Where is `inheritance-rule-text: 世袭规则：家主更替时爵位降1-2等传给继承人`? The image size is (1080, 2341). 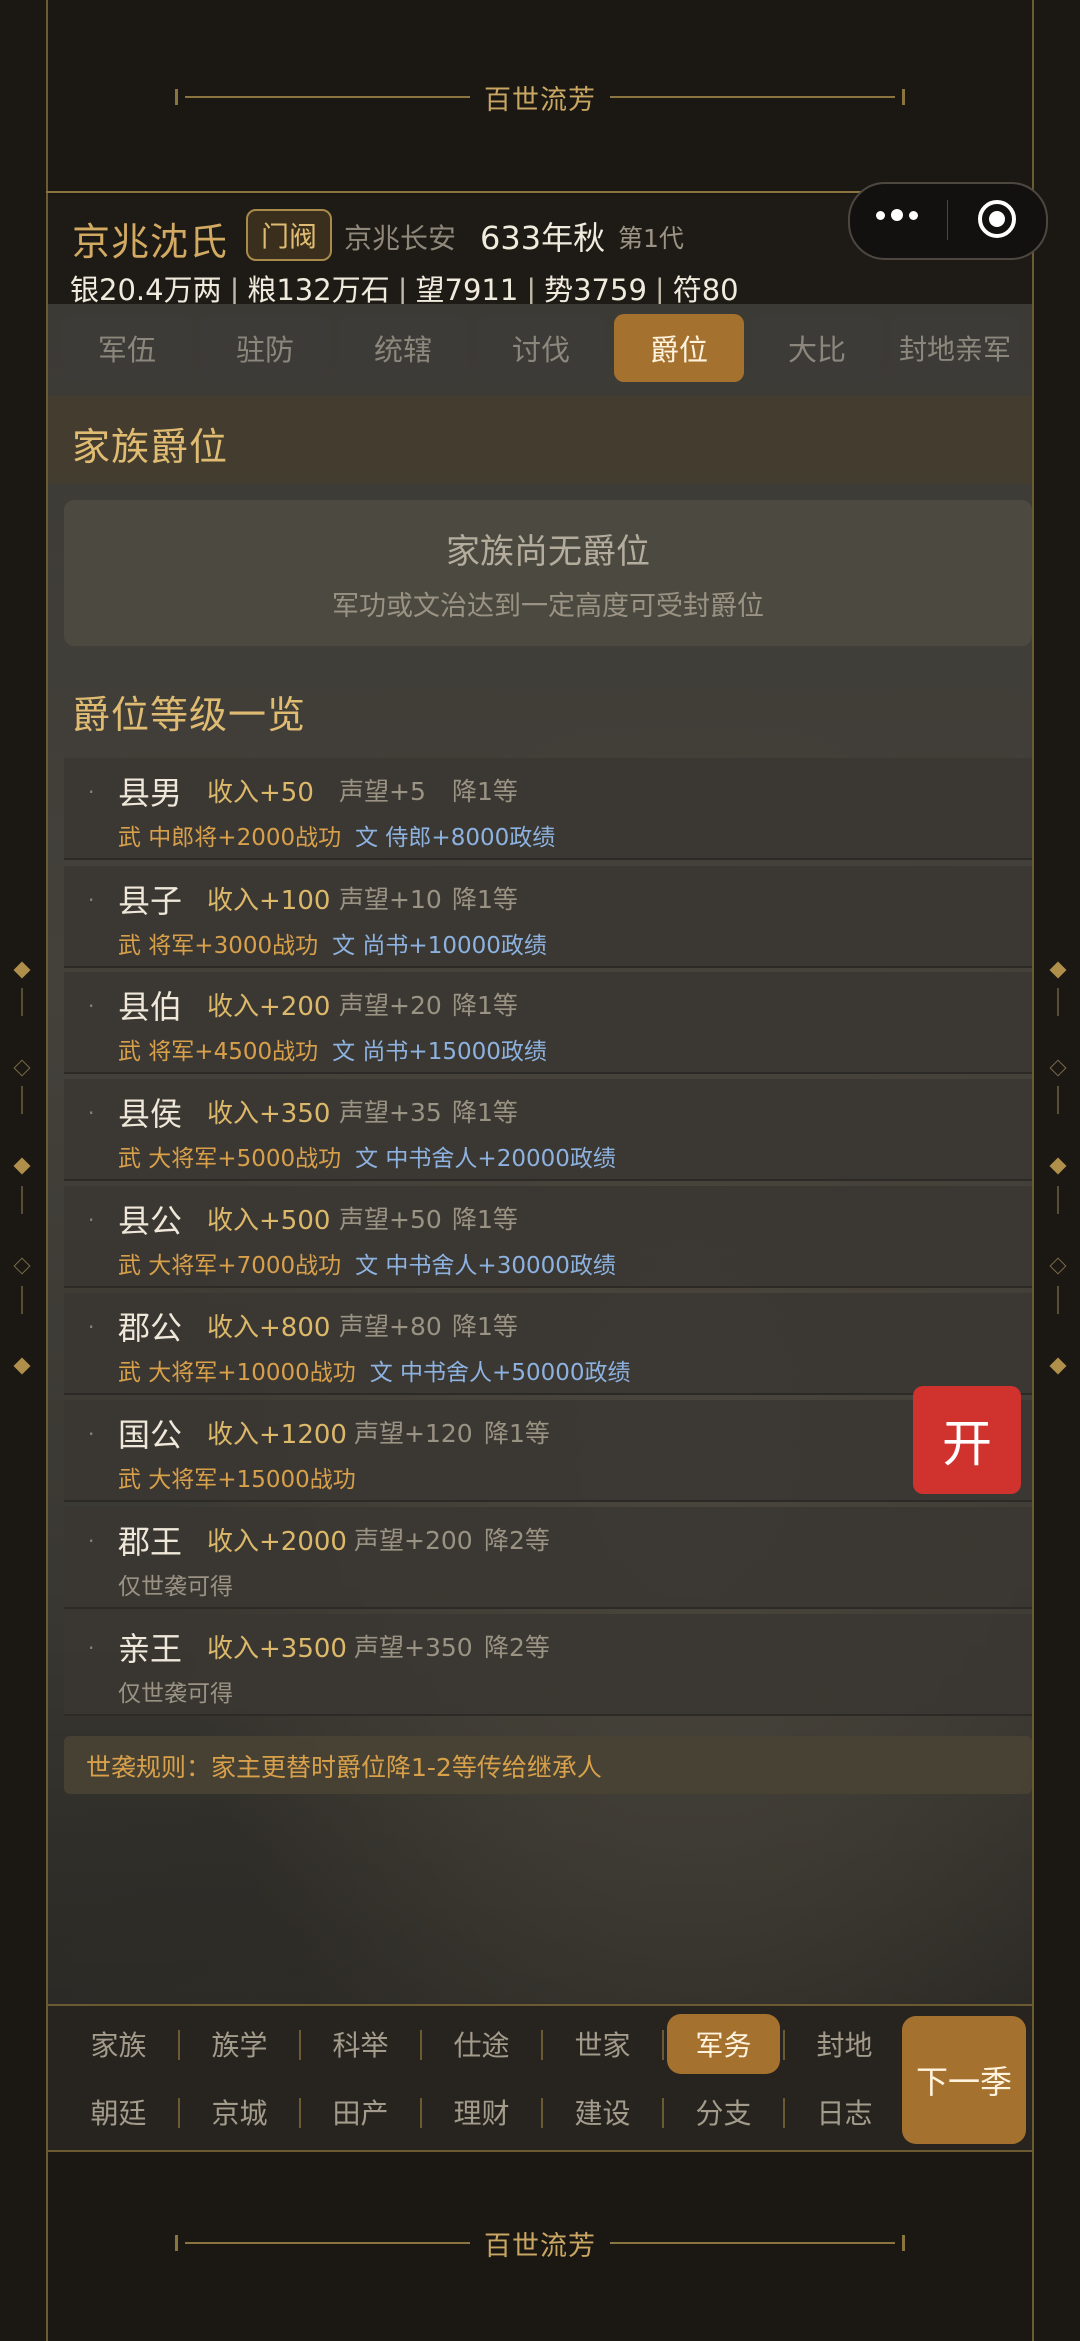
inheritance-rule-text: 世袭规则：家主更替时爵位降1-2等传给继承人 is located at coordinates (344, 1767).